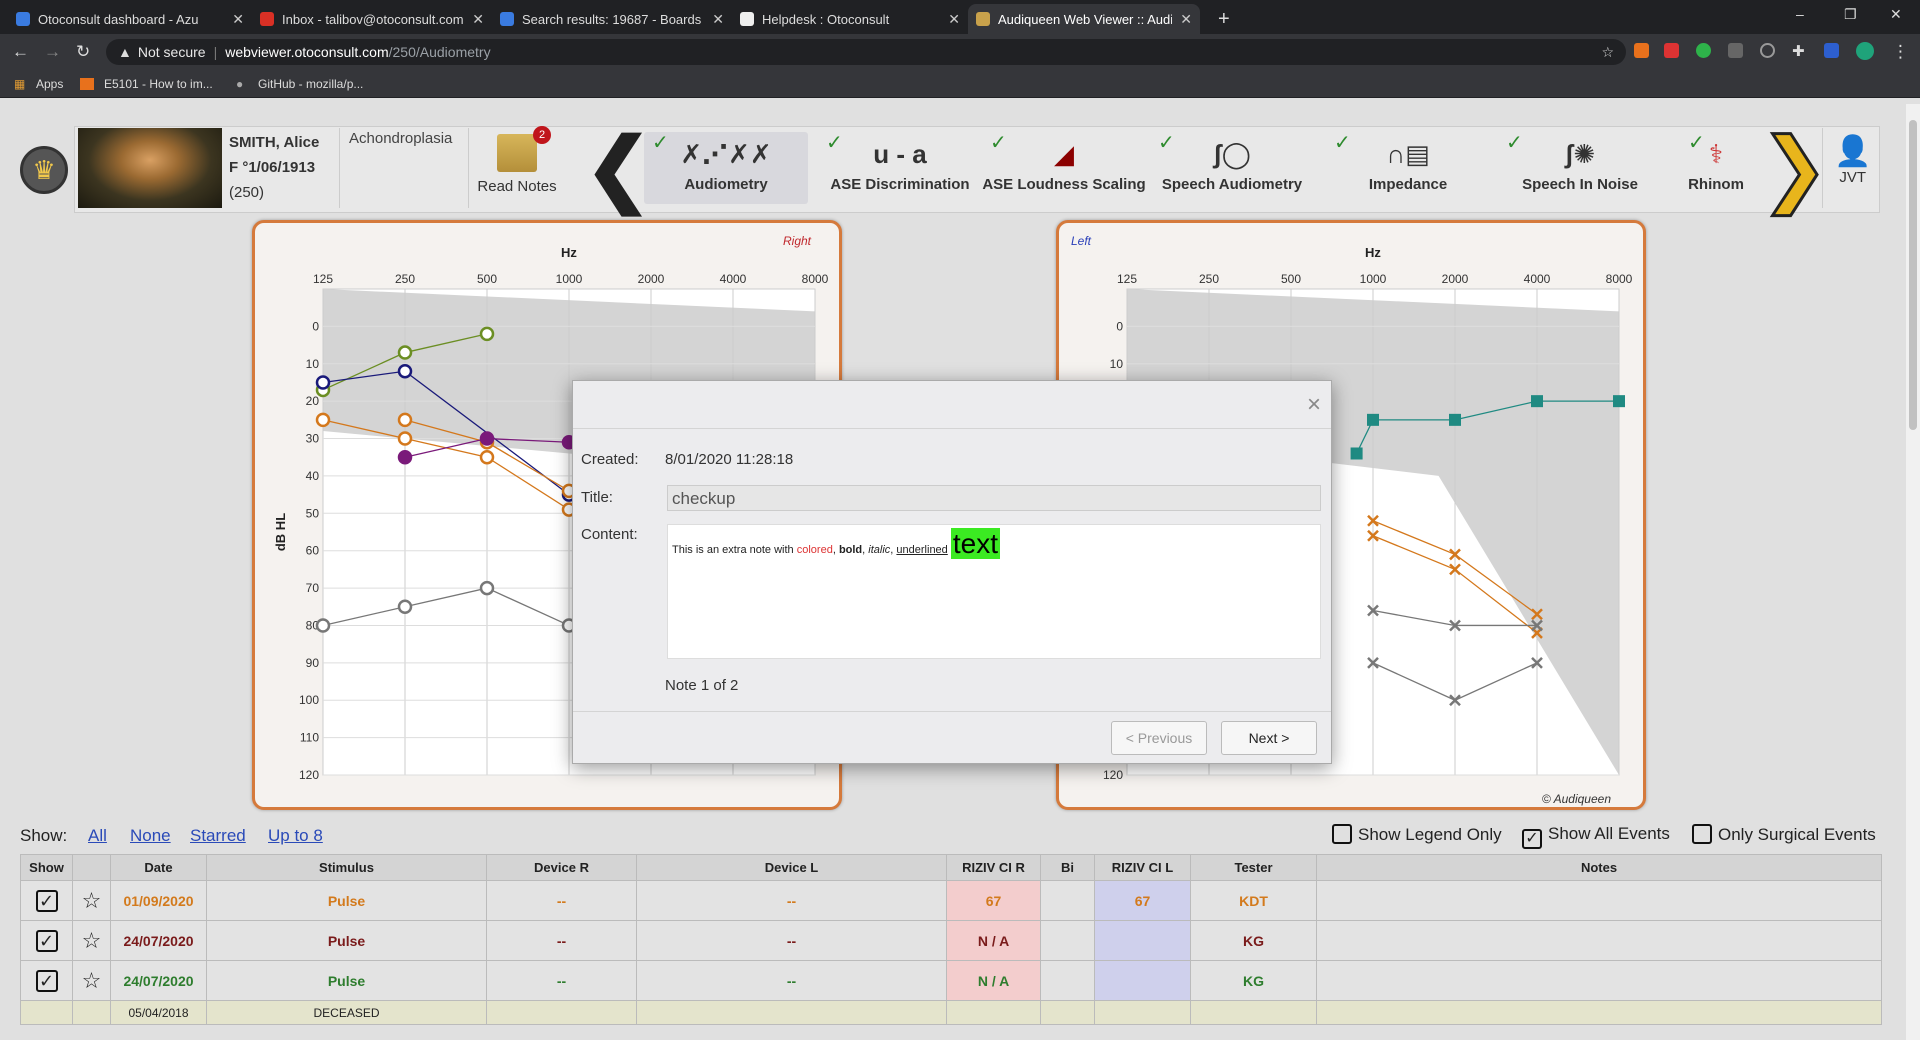  What do you see at coordinates (1596, 836) in the screenshot?
I see `show-all-events-checkbox: ✓ Show All Events` at bounding box center [1596, 836].